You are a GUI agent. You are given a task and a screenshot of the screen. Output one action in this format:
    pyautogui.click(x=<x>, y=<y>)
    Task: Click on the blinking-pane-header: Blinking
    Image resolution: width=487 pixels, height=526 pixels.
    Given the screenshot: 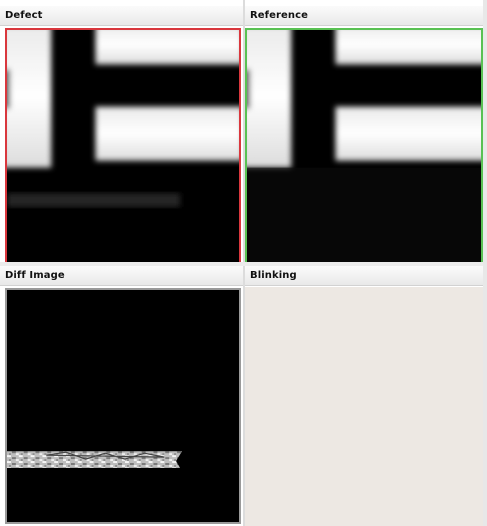 What is the action you would take?
    pyautogui.click(x=366, y=276)
    